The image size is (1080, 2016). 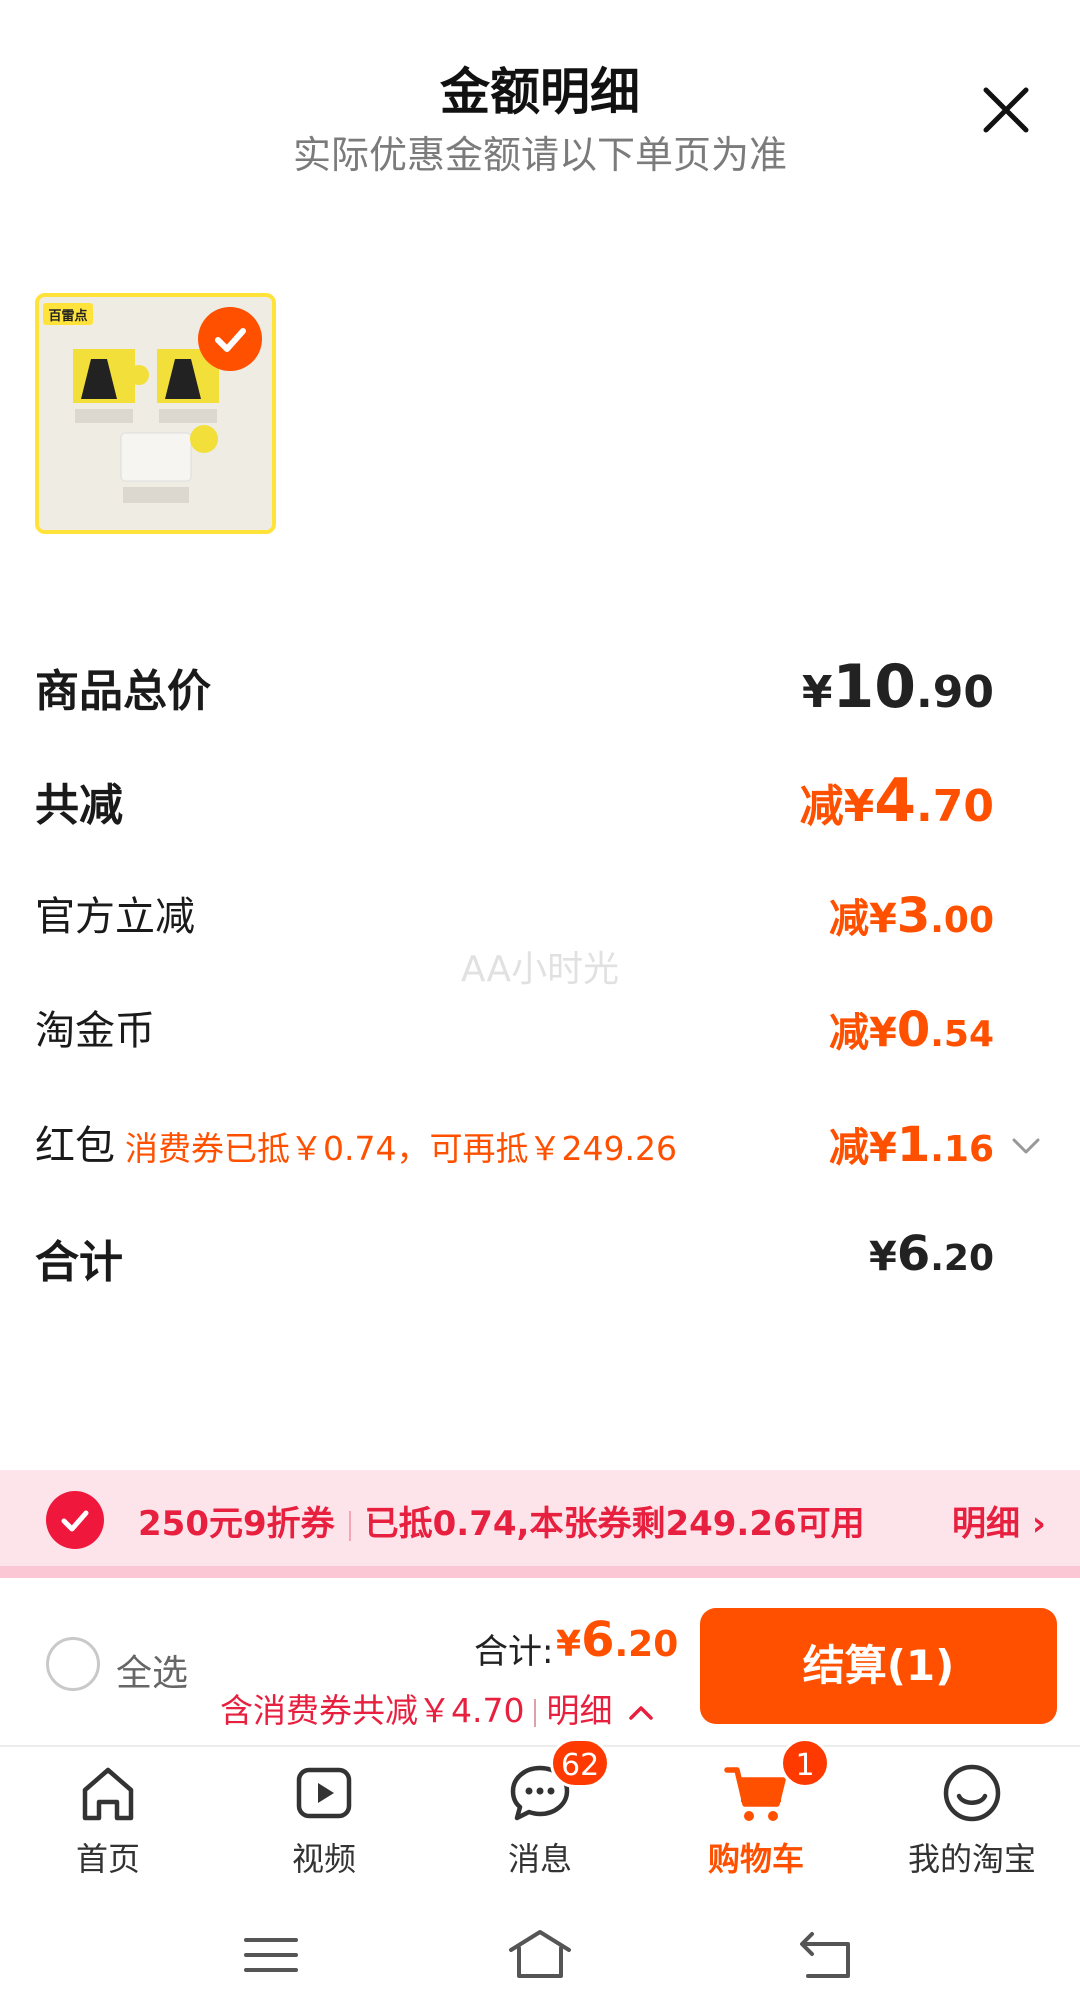 What do you see at coordinates (236, 1524) in the screenshot?
I see `coupon-name: 250元9折券` at bounding box center [236, 1524].